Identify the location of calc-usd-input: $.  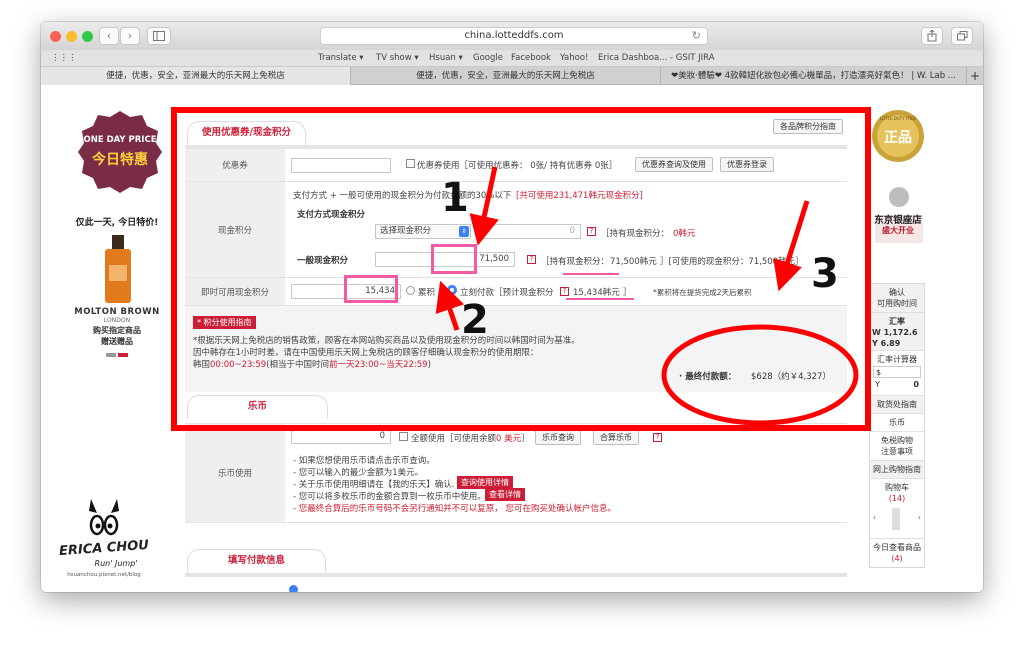
(897, 372).